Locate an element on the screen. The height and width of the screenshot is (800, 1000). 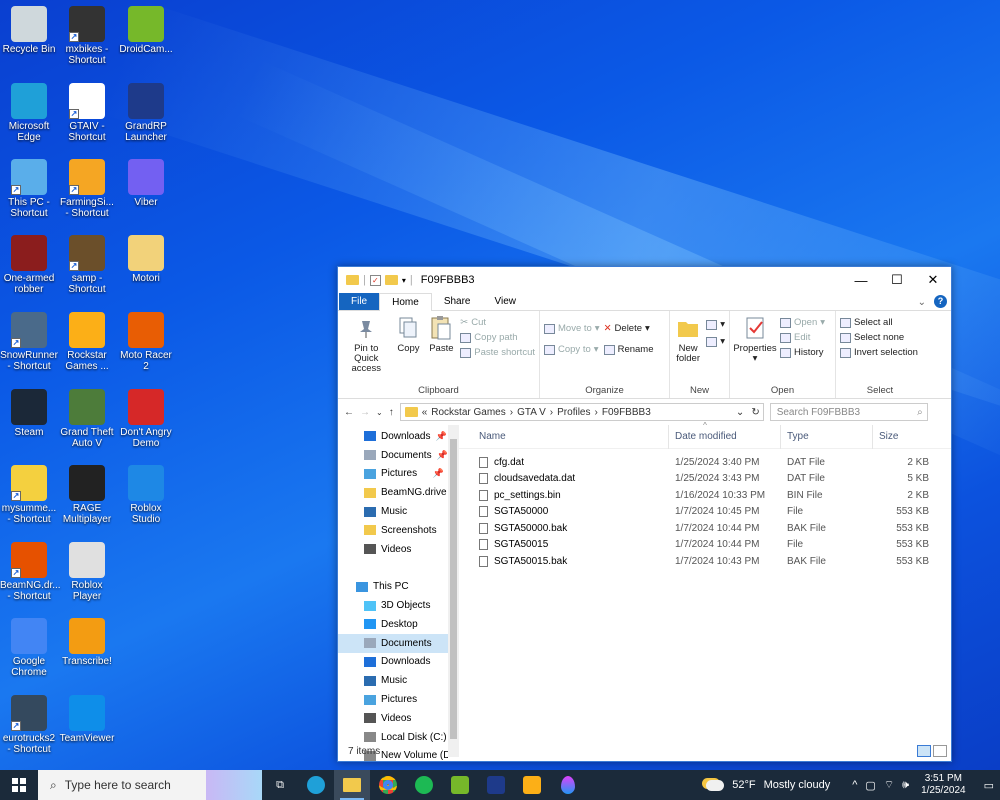
column-type: Type is located at coordinates (827, 436).